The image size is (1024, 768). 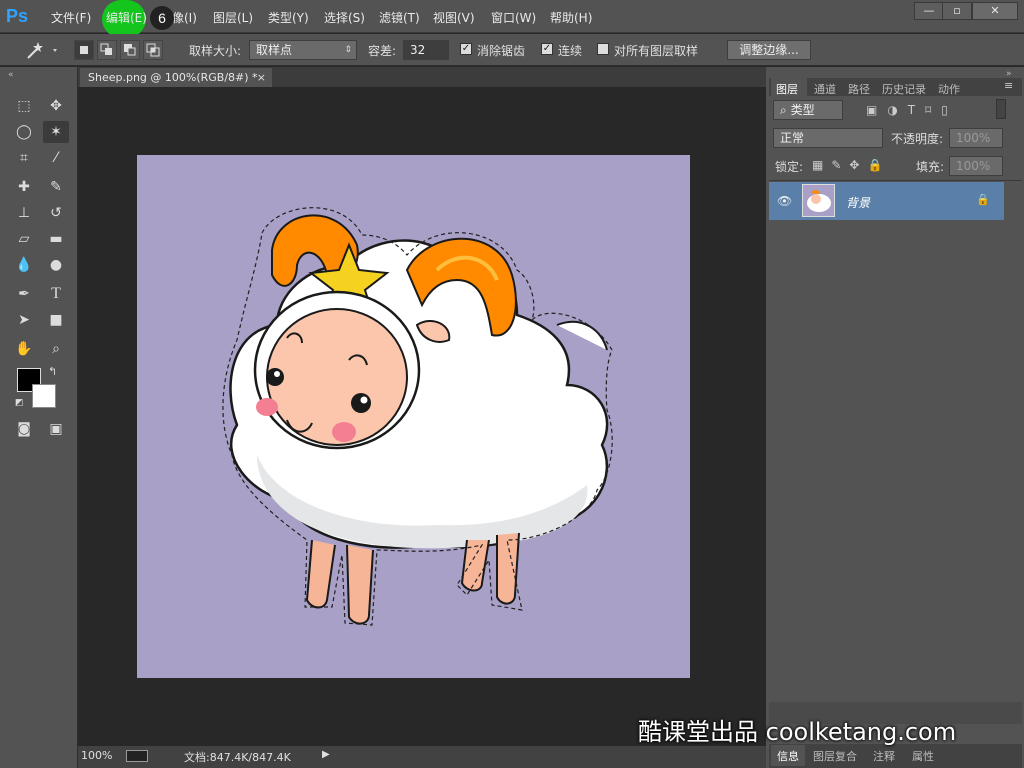 I want to click on fill-input: 100%, so click(x=976, y=166).